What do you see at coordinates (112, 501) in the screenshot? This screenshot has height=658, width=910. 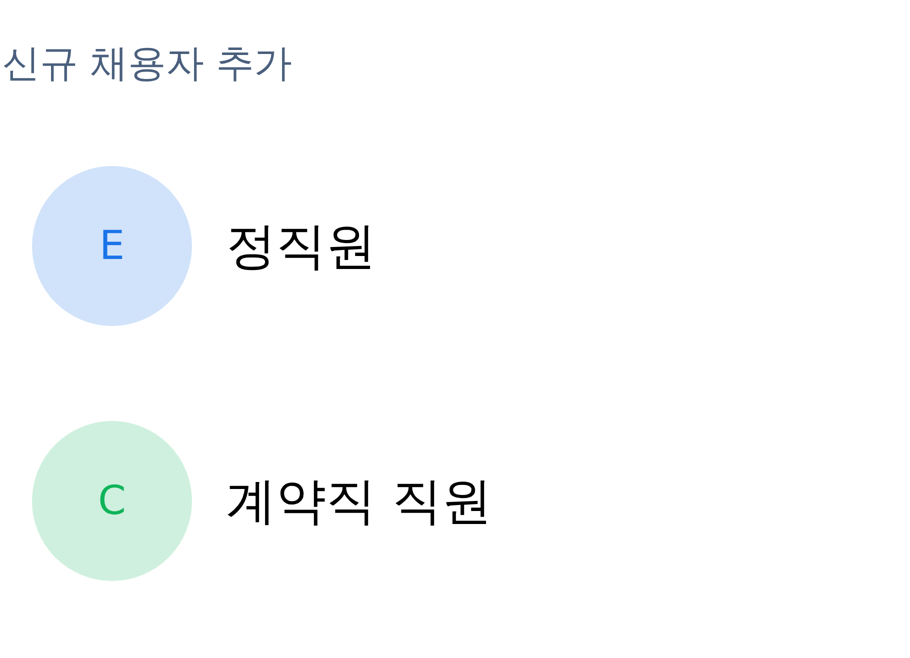 I see `avatar: C` at bounding box center [112, 501].